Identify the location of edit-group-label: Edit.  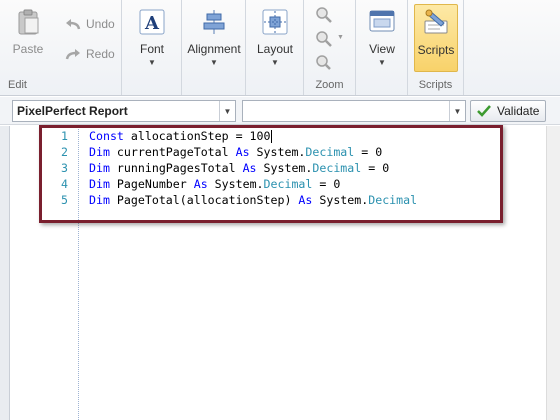
(17, 85).